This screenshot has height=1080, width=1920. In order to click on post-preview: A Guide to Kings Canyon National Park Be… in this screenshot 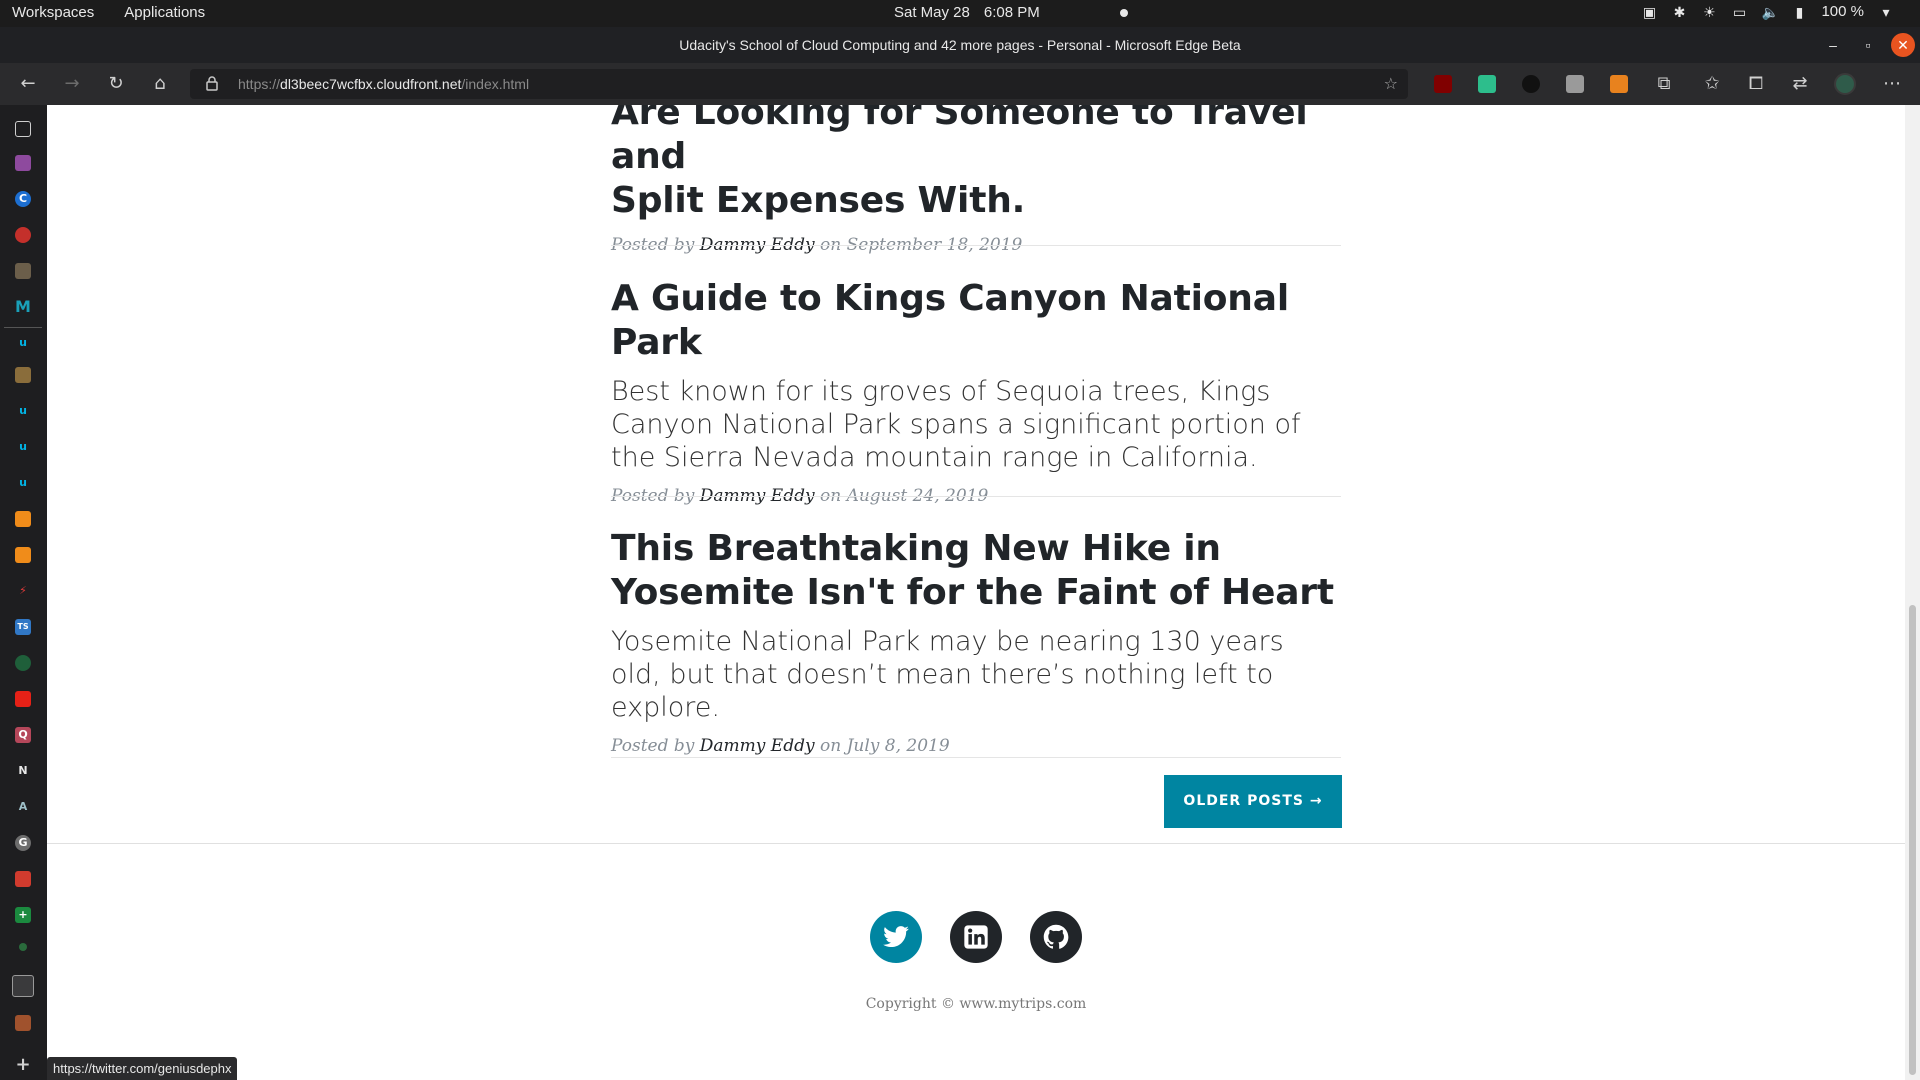, I will do `click(976, 391)`.